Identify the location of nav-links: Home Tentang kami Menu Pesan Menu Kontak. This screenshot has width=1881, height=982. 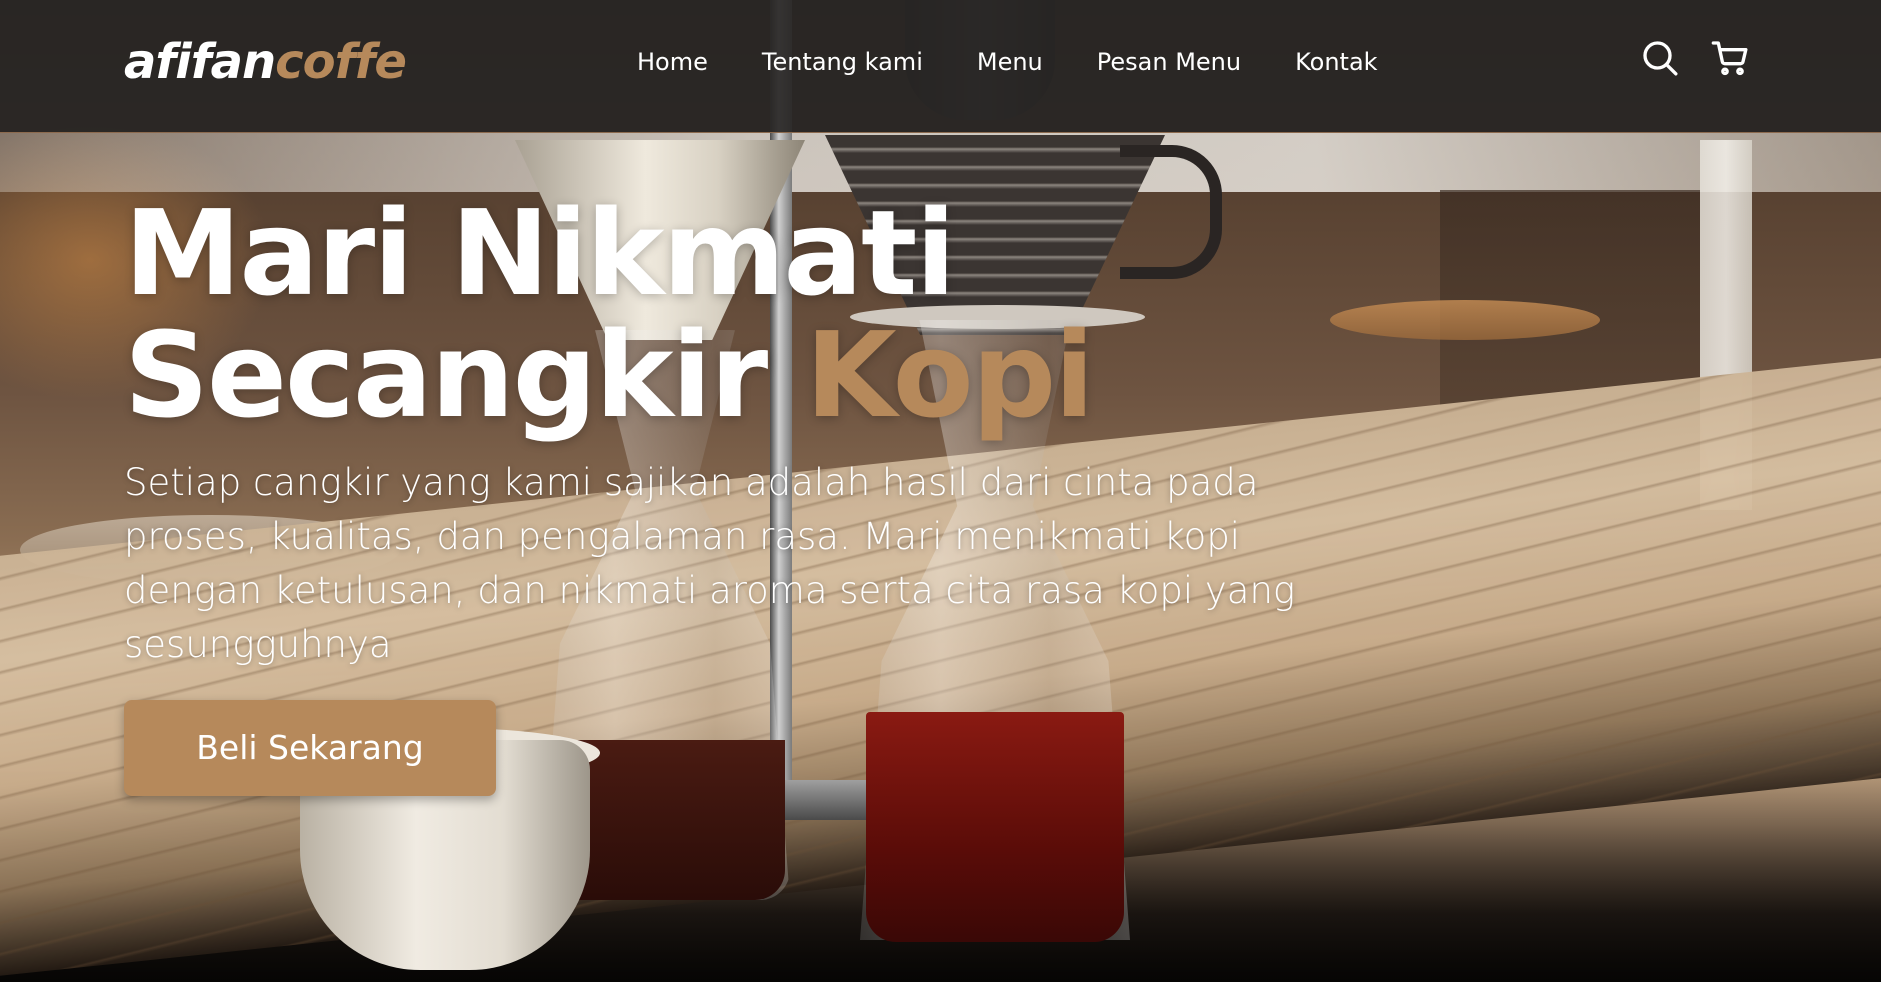
(1034, 62).